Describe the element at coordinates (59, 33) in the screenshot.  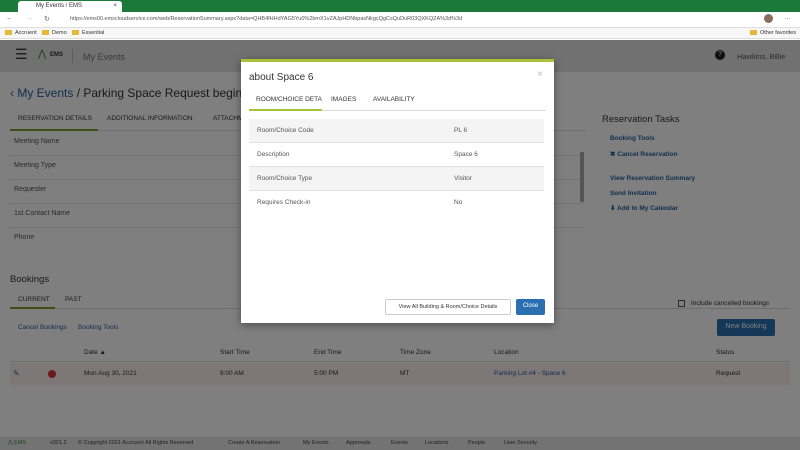
I see `bookmark-label: Demo` at that location.